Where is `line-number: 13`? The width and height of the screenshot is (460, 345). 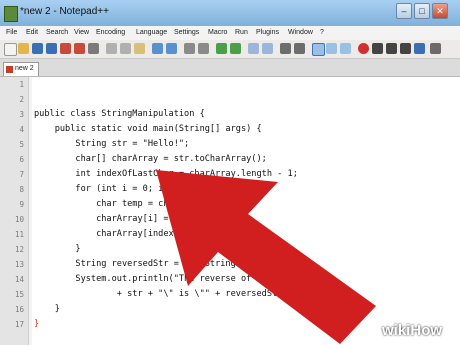
line-number: 13 is located at coordinates (19, 264).